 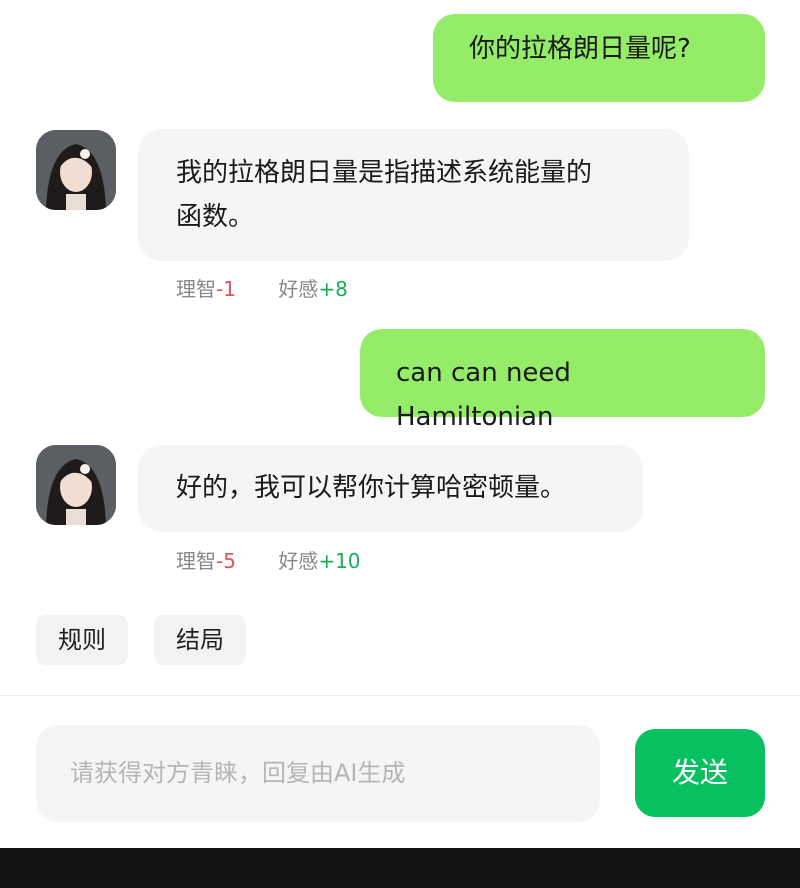 I want to click on bot-message-line: 好的，我可以帮你计算哈密顿量。, so click(x=371, y=488).